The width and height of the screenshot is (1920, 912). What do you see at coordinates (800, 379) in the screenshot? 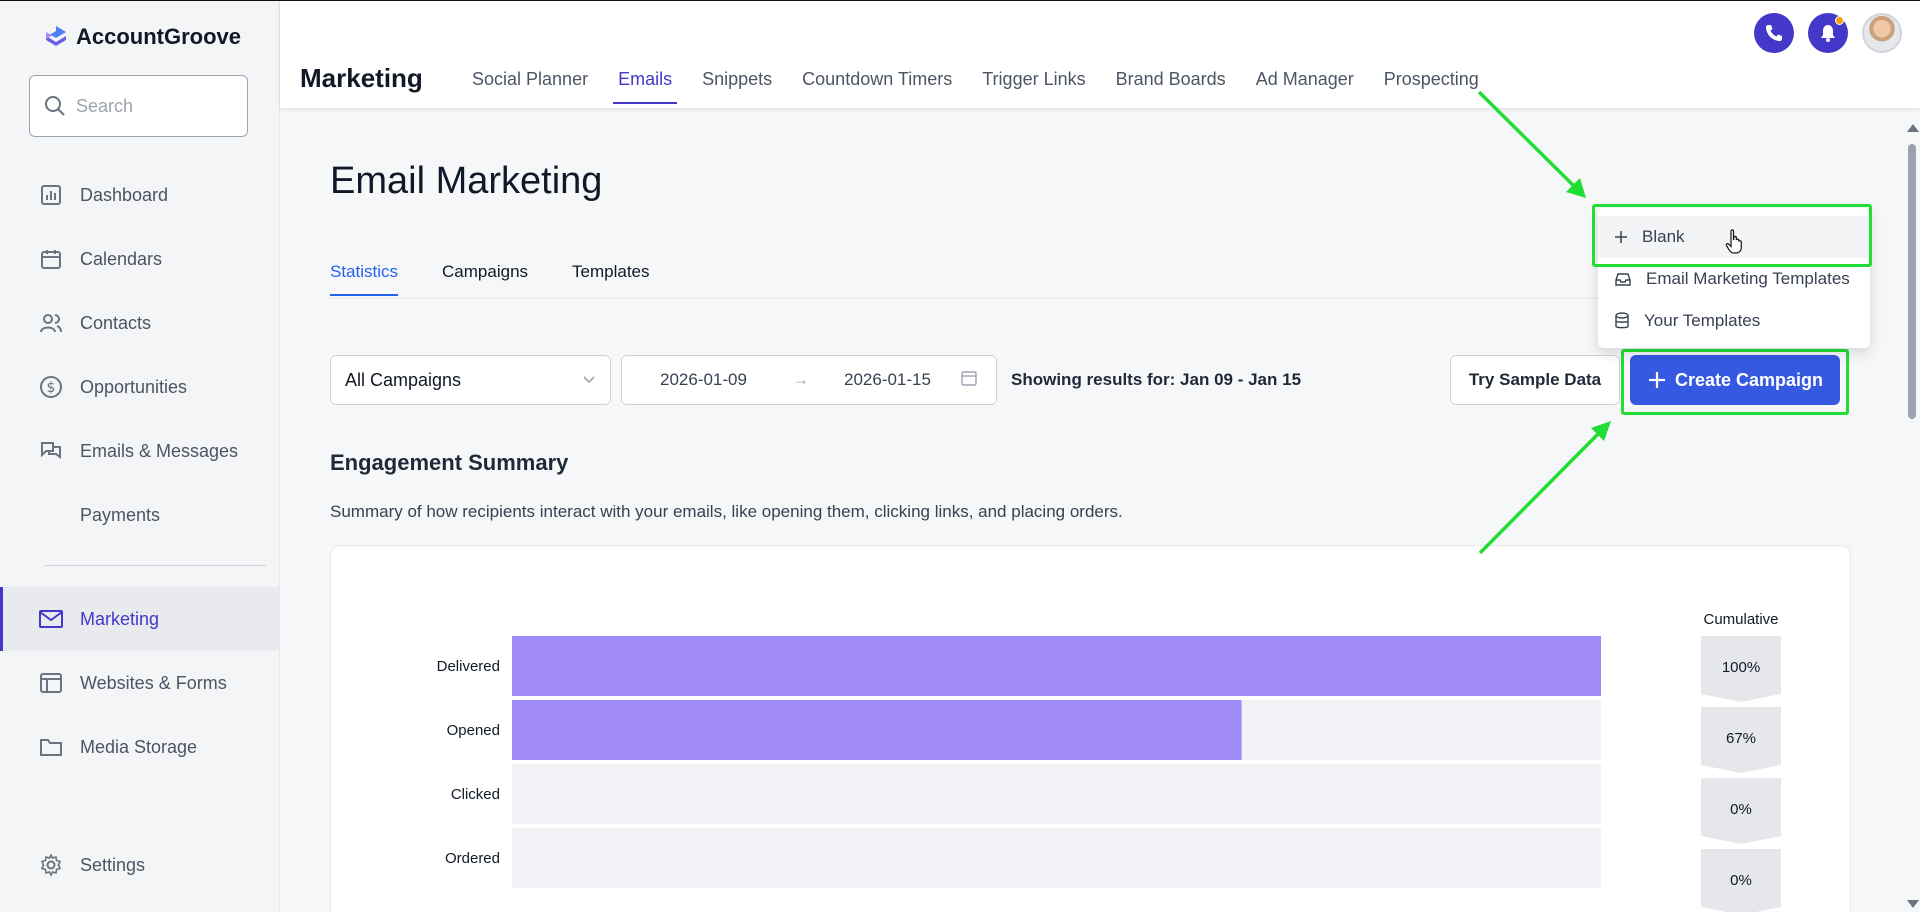
I see `arrow-right-icon: →` at bounding box center [800, 379].